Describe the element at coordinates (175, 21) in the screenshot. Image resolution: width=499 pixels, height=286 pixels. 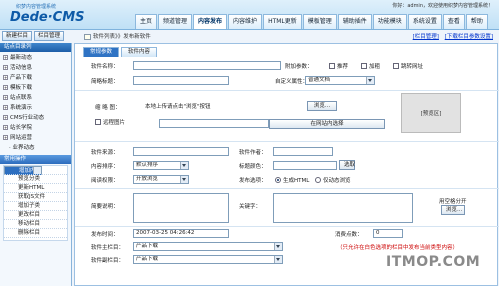
I see `nav-tab-1: 频道管理` at that location.